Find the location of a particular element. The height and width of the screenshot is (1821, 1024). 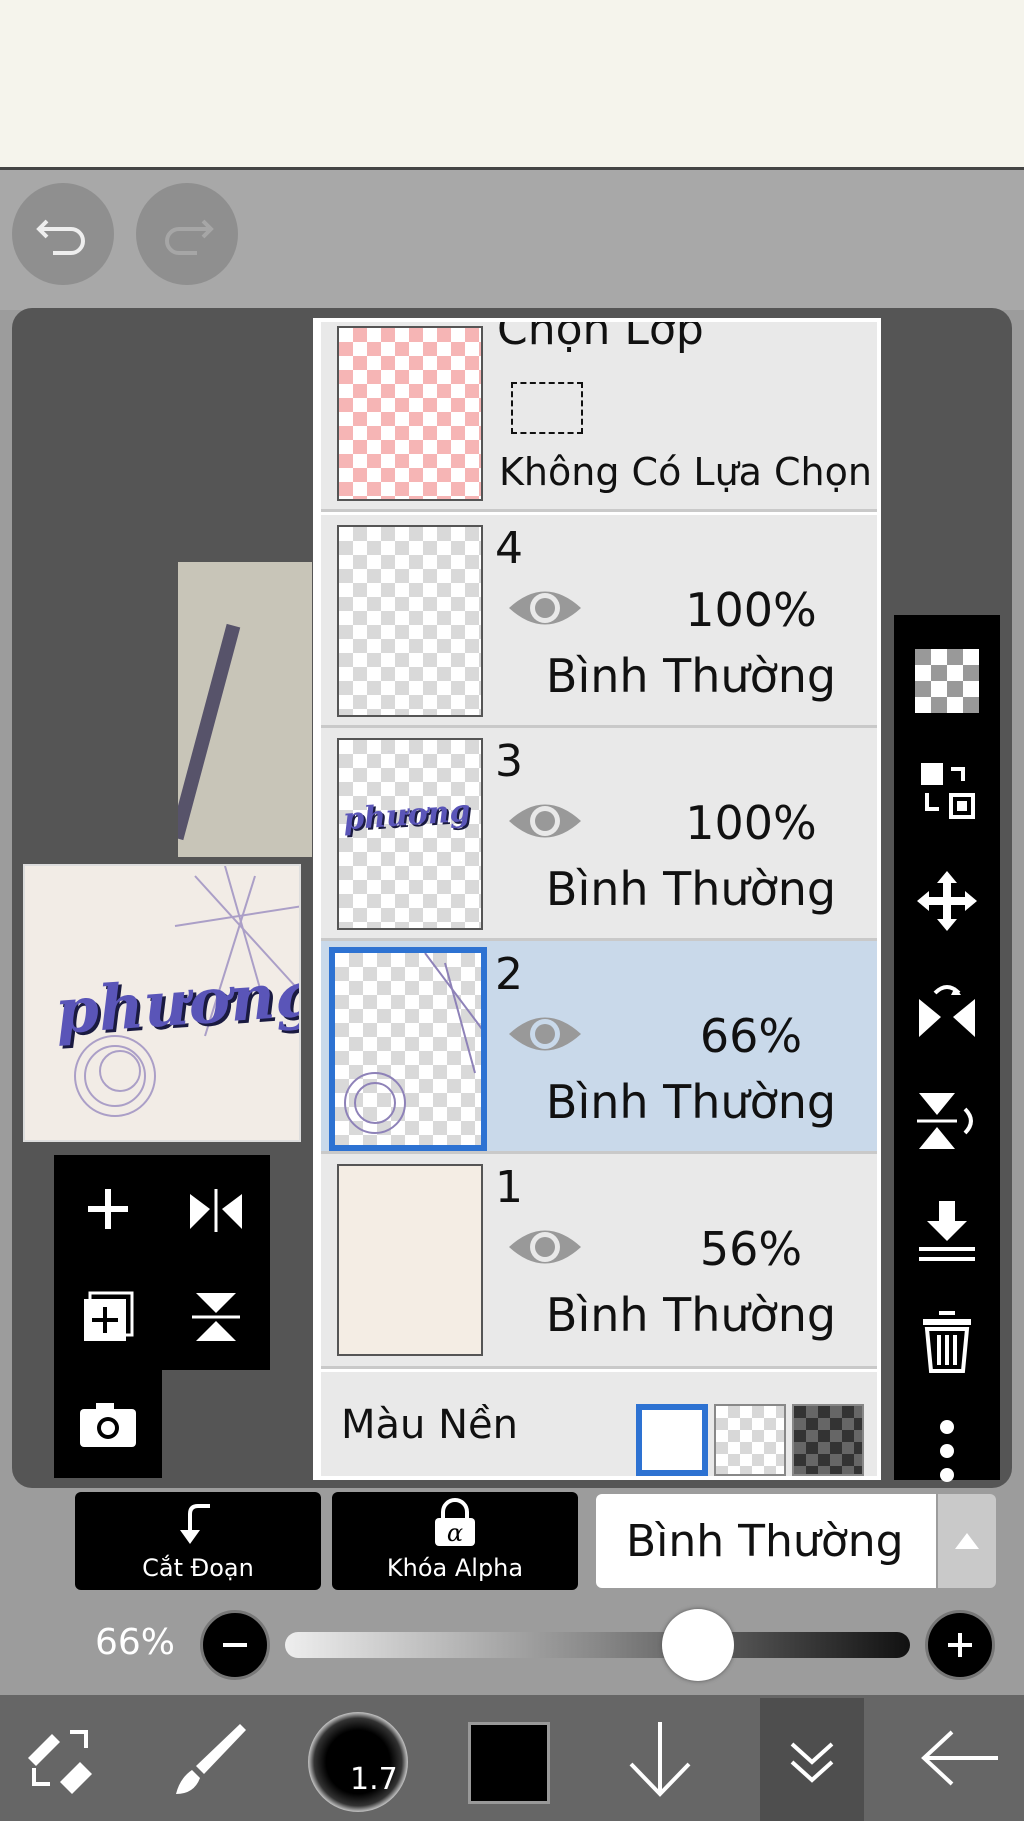

transparency-button is located at coordinates (947, 681).